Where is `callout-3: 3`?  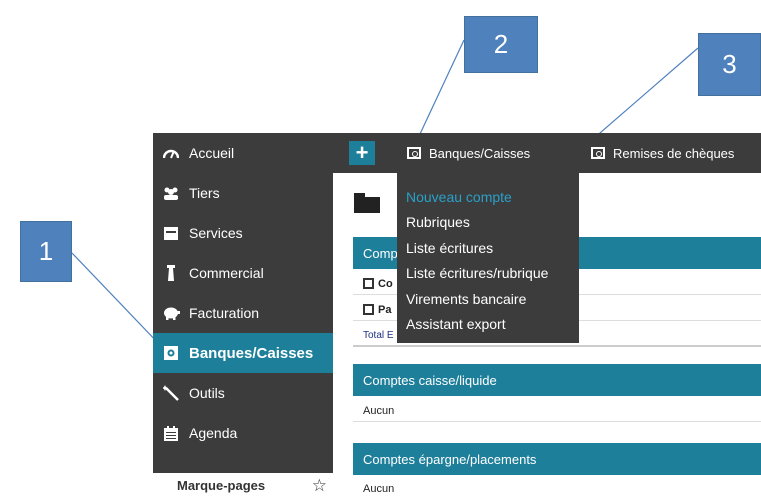 callout-3: 3 is located at coordinates (729, 64).